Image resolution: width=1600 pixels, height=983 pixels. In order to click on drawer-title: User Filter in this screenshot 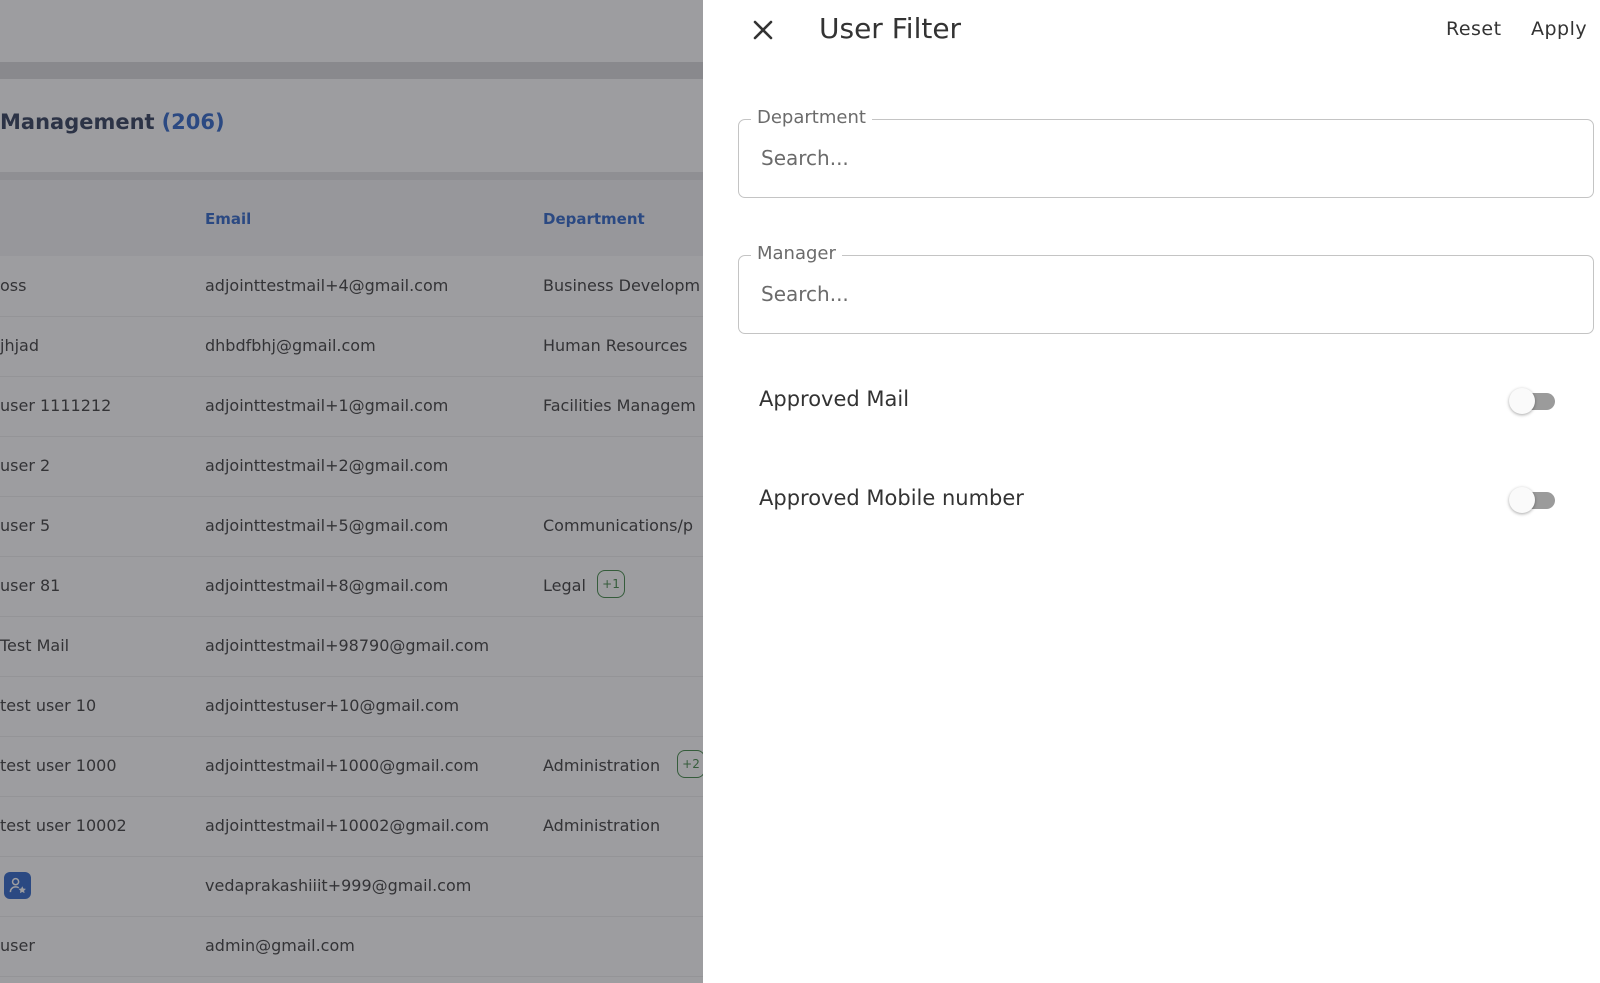, I will do `click(890, 28)`.